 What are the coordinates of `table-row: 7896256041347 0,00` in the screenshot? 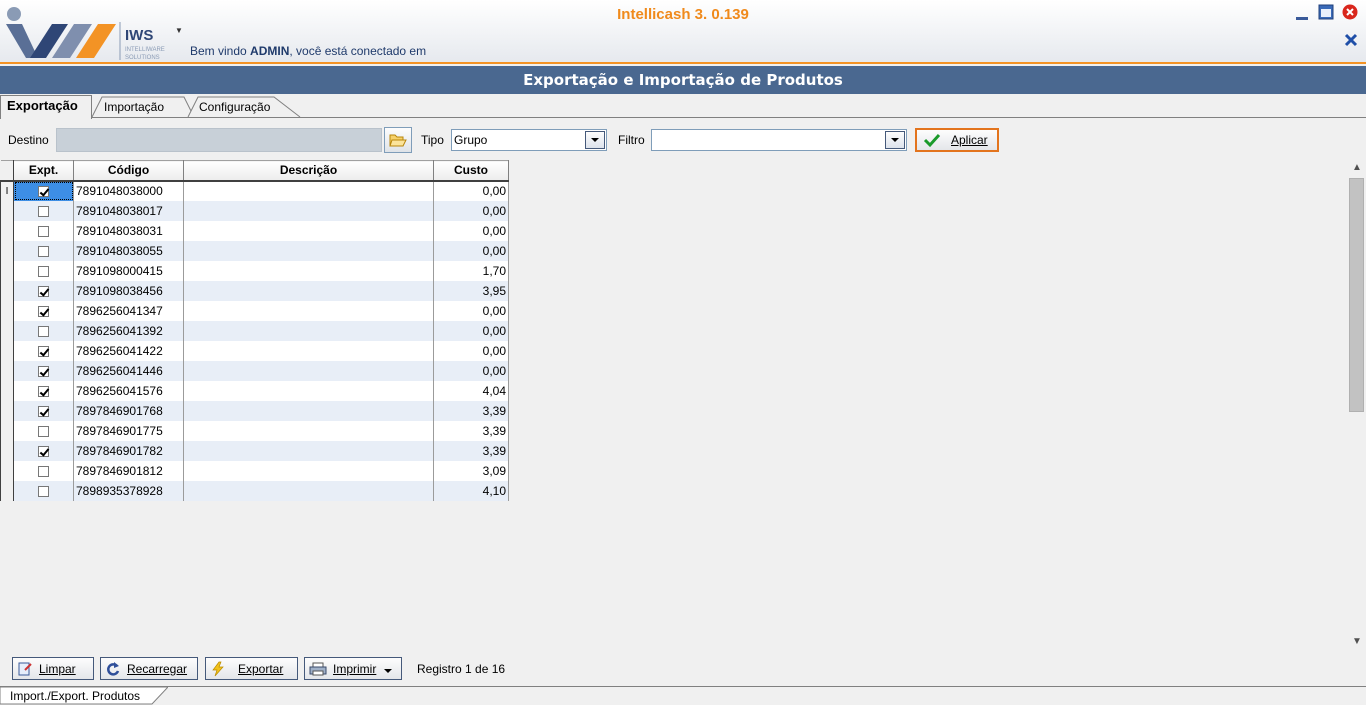 It's located at (255, 311).